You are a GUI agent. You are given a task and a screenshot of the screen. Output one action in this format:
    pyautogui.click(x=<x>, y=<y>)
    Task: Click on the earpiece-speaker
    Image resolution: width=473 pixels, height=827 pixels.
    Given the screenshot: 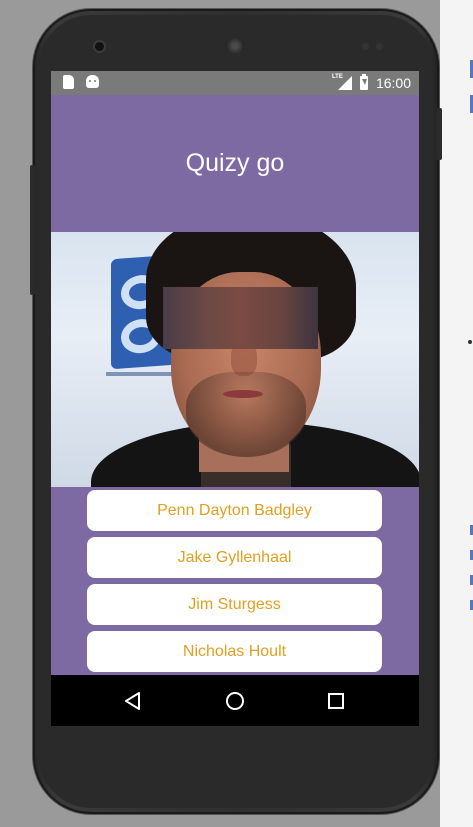 What is the action you would take?
    pyautogui.click(x=235, y=46)
    